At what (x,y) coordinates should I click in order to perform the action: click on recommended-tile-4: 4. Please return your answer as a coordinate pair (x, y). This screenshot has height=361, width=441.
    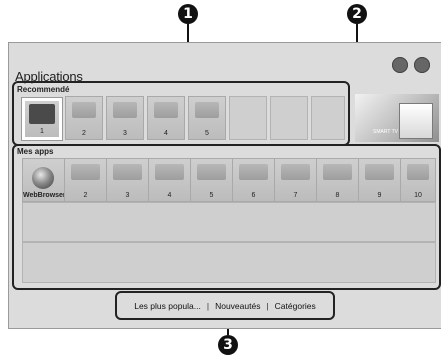
    Looking at the image, I should click on (166, 118).